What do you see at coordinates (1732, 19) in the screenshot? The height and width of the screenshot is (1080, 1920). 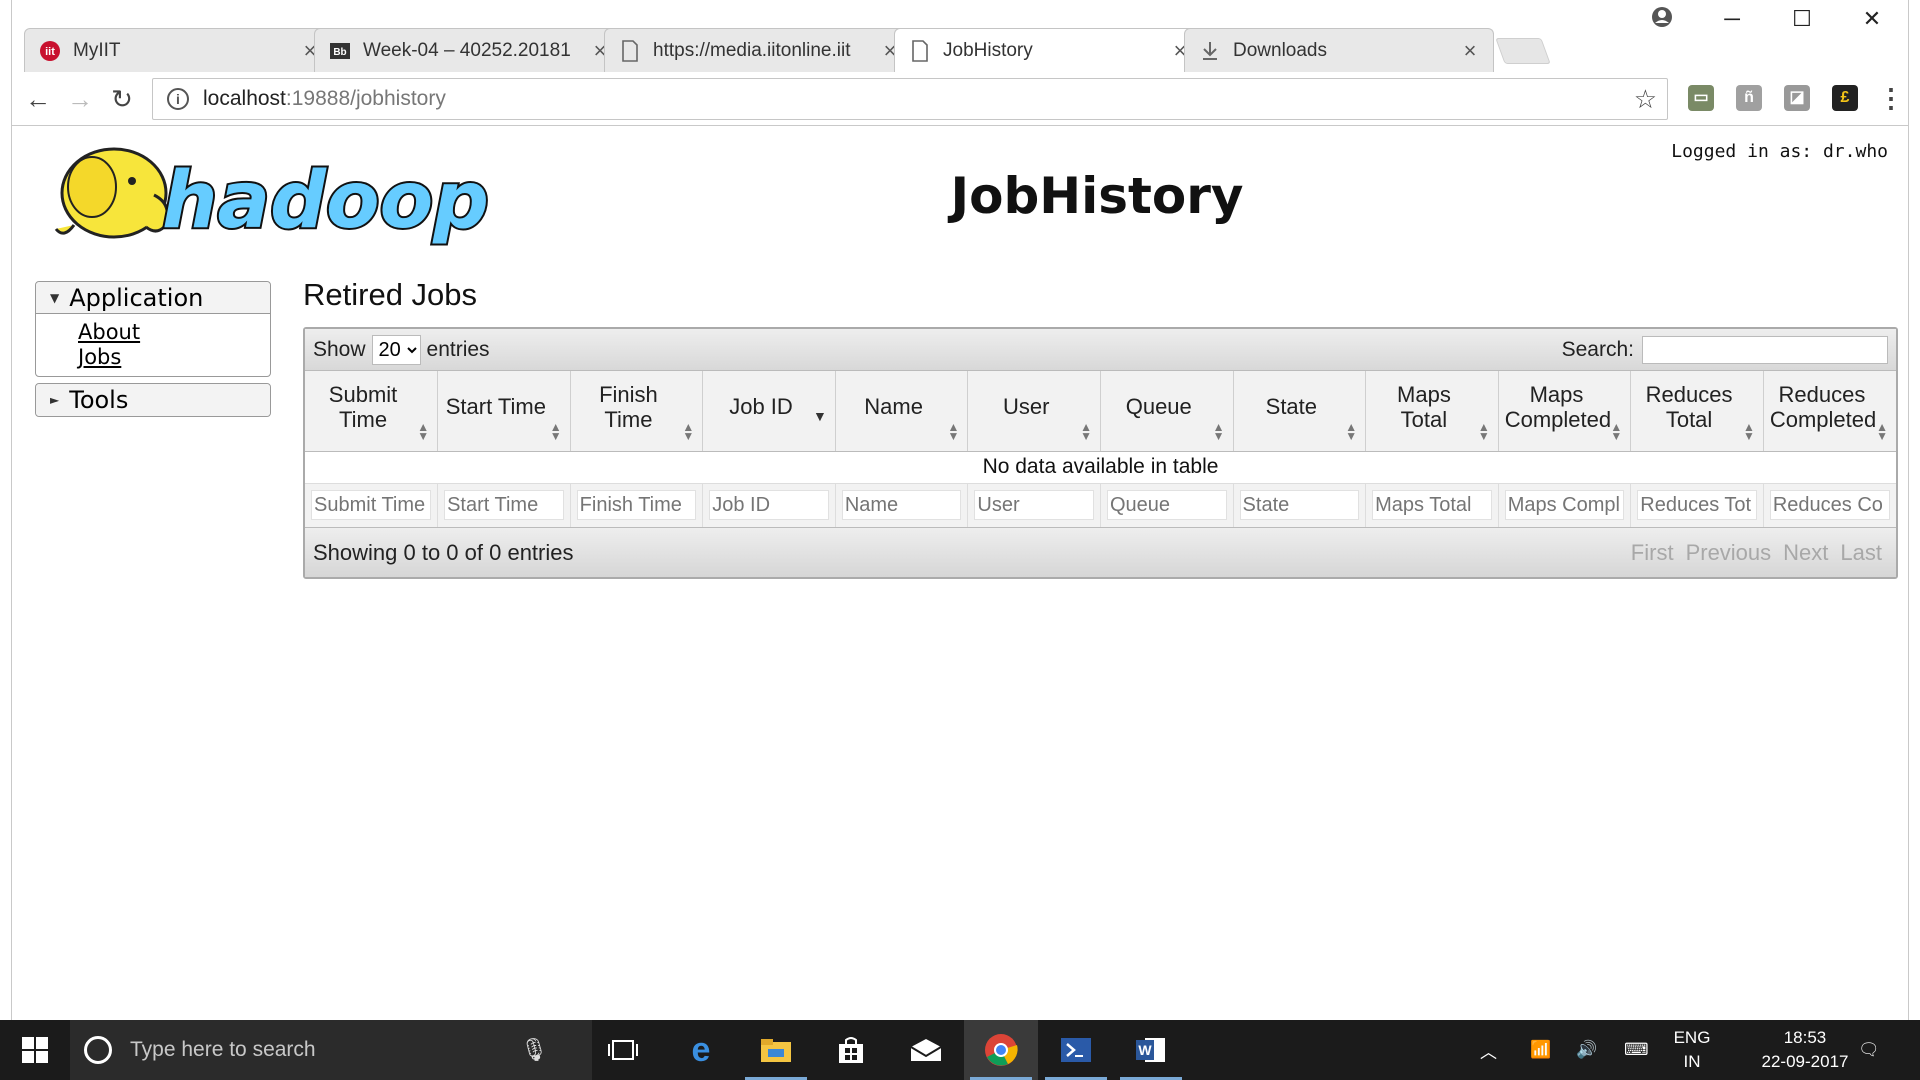 I see `minimize-icon: ─` at bounding box center [1732, 19].